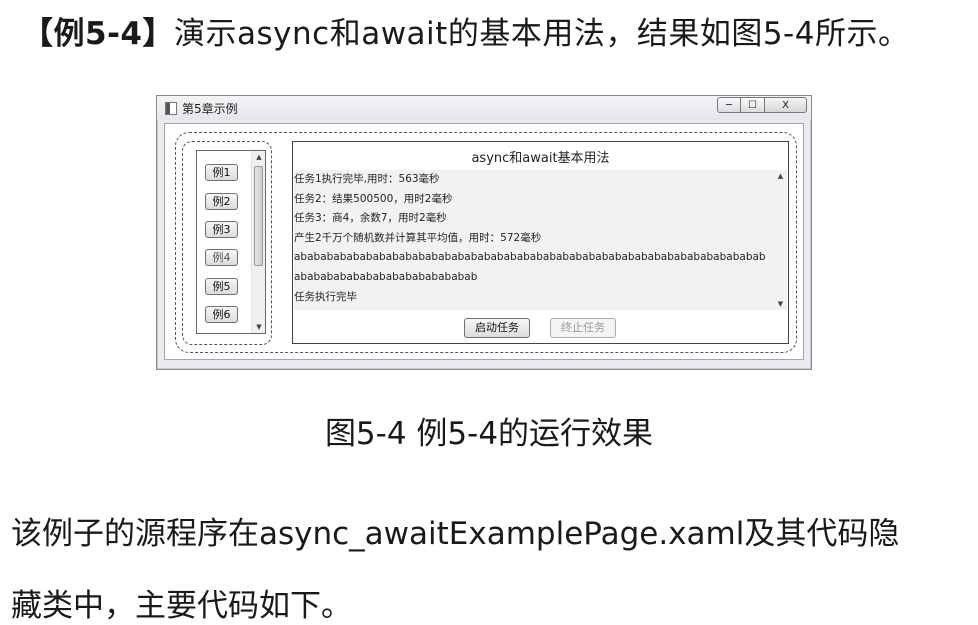 The image size is (978, 625). What do you see at coordinates (370, 218) in the screenshot?
I see `output-line: 任务3：商4，余数7，用时2毫秒` at bounding box center [370, 218].